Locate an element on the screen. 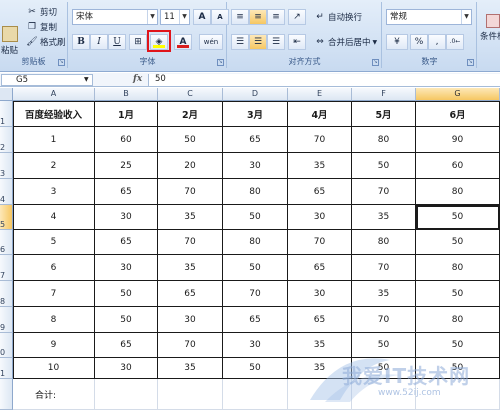  borders-button: ⊞ is located at coordinates (138, 42).